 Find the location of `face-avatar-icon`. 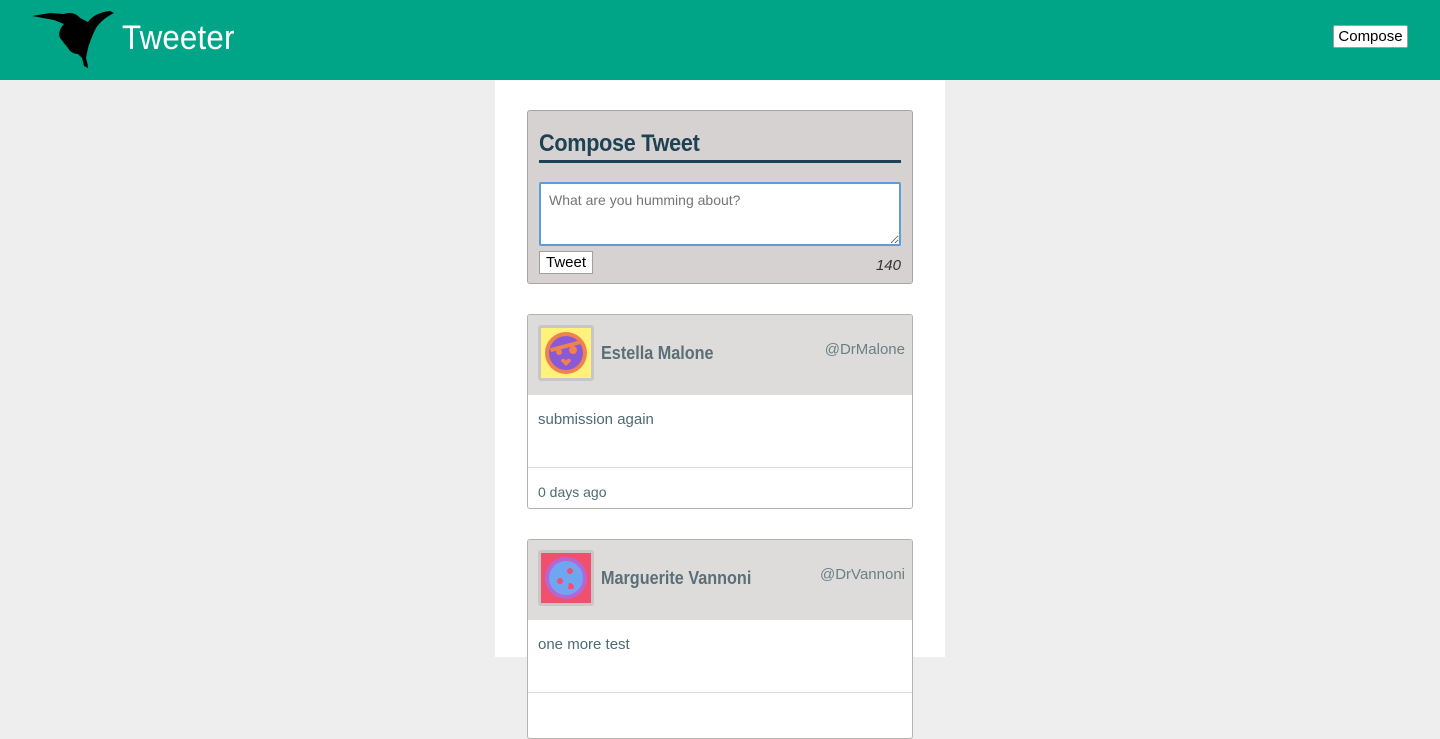

face-avatar-icon is located at coordinates (566, 578).